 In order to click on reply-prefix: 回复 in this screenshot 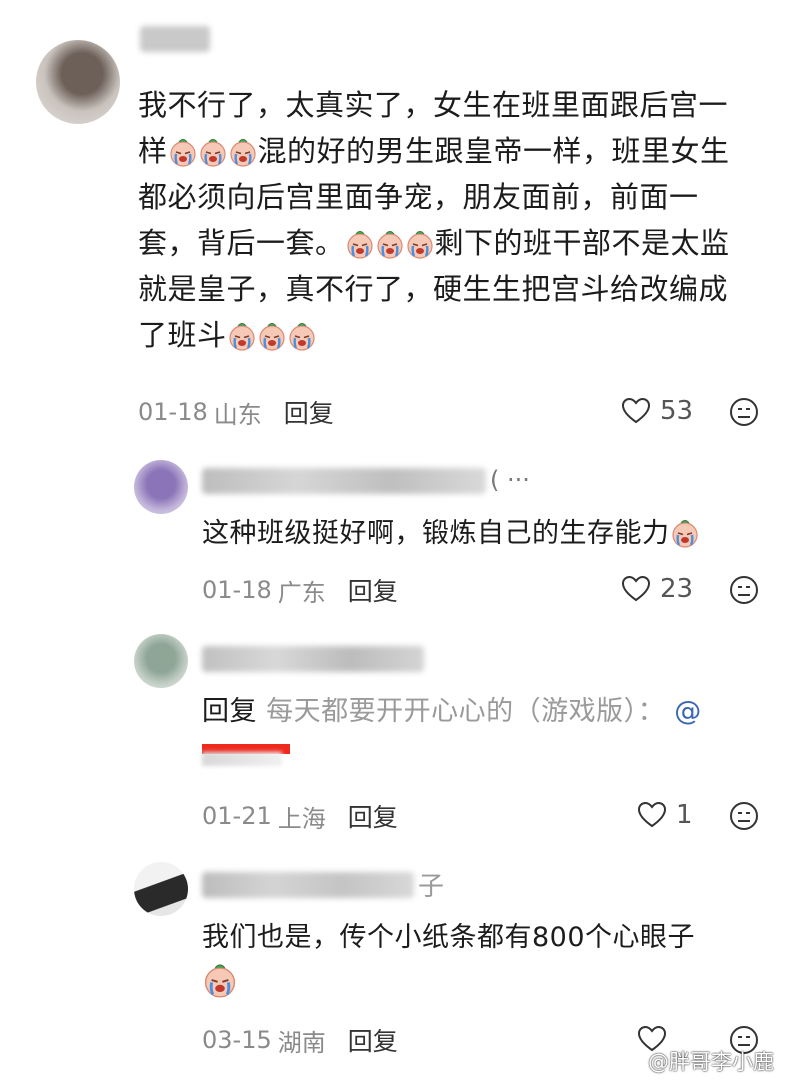, I will do `click(229, 711)`.